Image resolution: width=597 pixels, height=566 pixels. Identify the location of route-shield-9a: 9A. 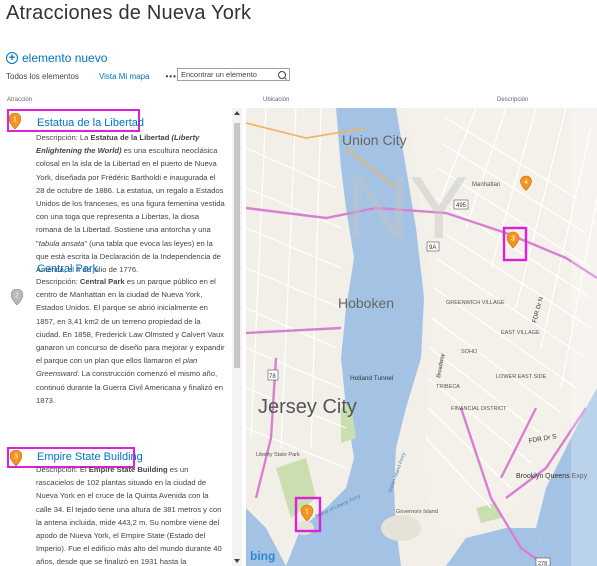
(433, 246).